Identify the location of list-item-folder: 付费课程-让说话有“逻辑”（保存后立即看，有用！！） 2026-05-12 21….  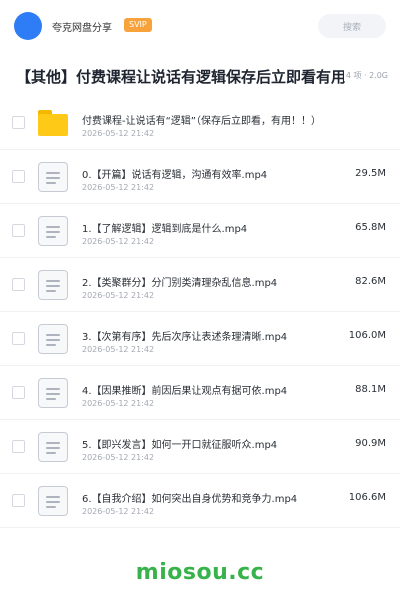
(200, 123).